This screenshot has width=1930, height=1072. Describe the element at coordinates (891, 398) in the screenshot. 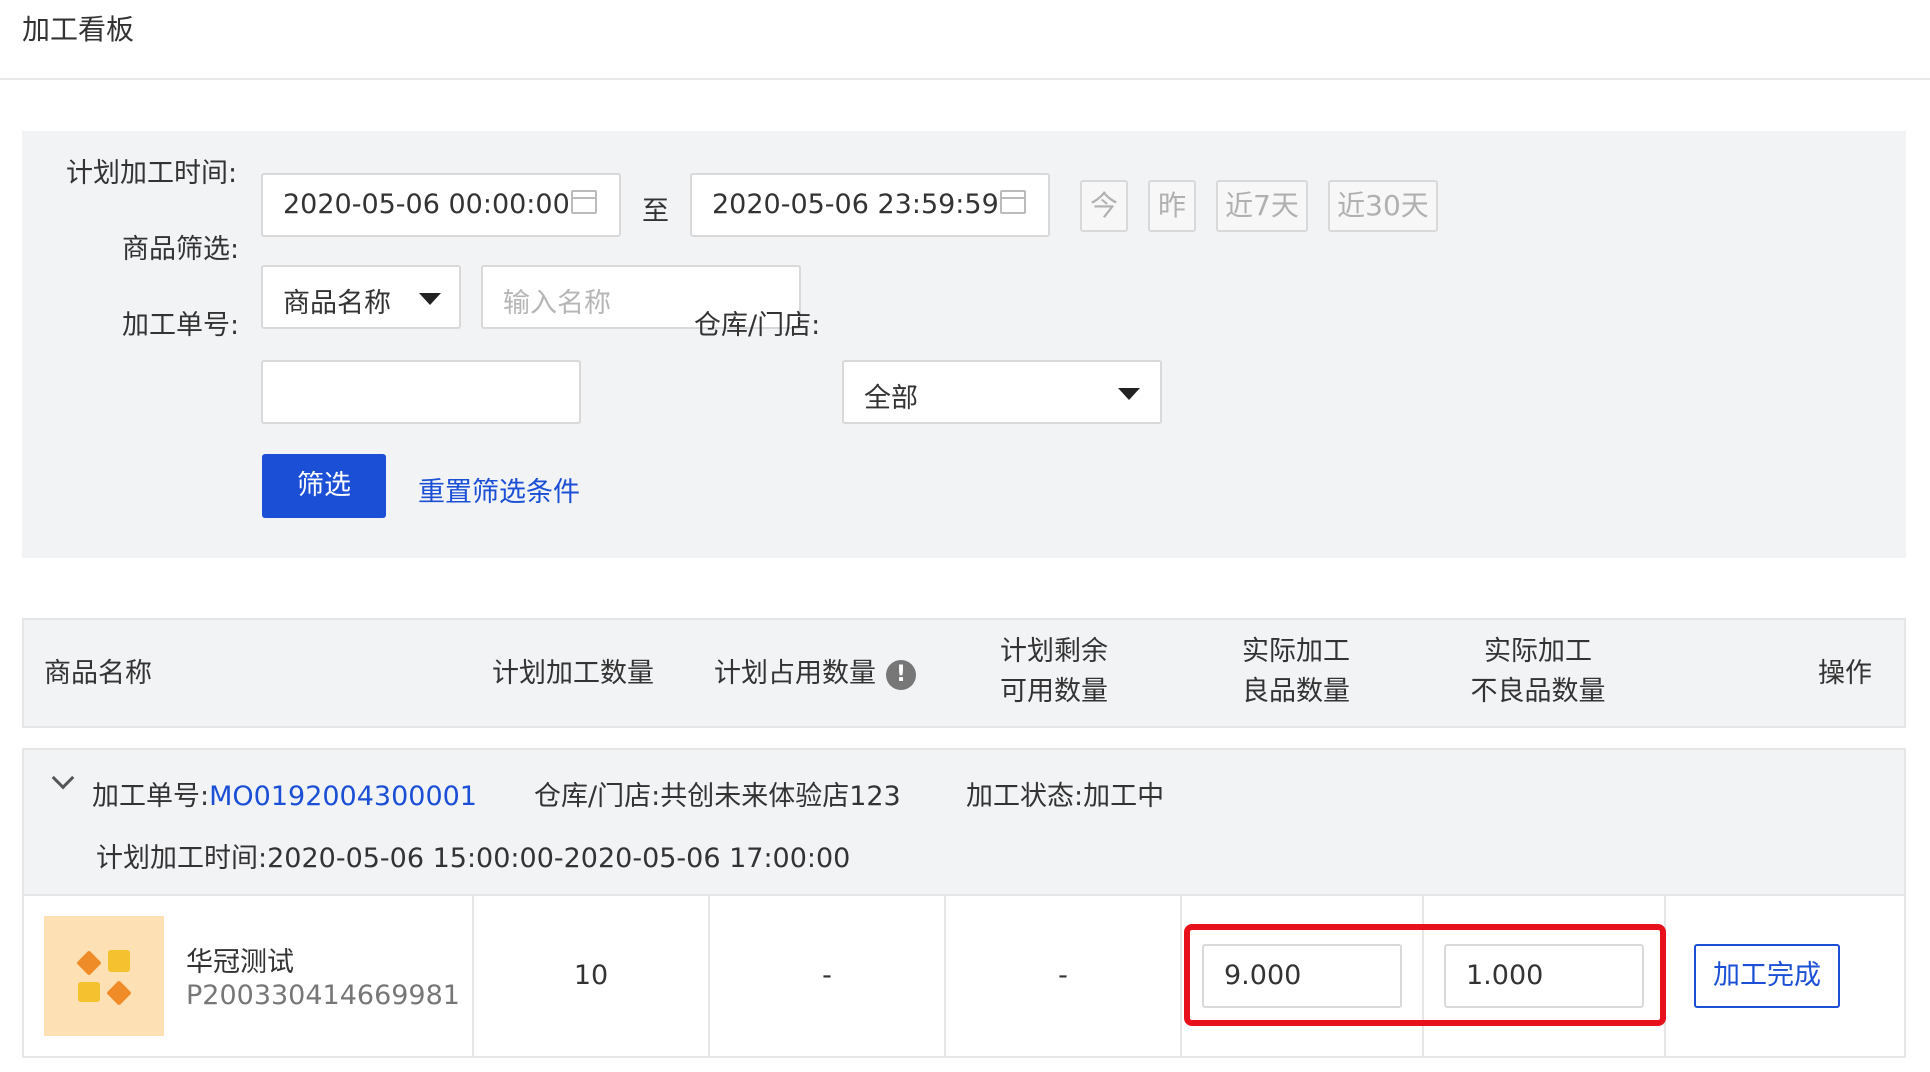

I see `warehouse-value: 全部` at that location.